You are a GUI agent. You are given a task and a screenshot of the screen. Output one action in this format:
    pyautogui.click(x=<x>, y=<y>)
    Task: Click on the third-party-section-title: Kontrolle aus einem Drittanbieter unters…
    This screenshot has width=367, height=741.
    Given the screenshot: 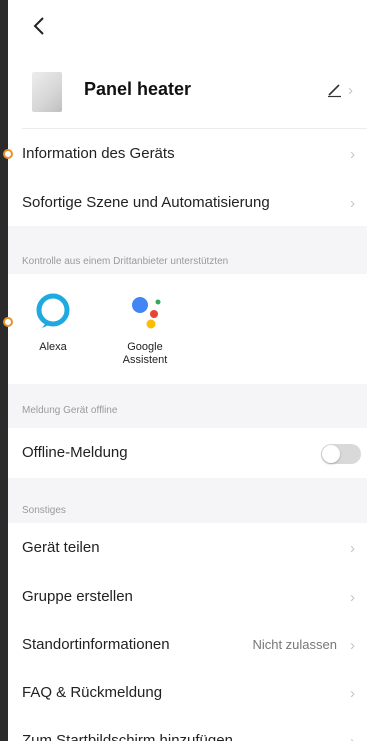 What is the action you would take?
    pyautogui.click(x=125, y=261)
    